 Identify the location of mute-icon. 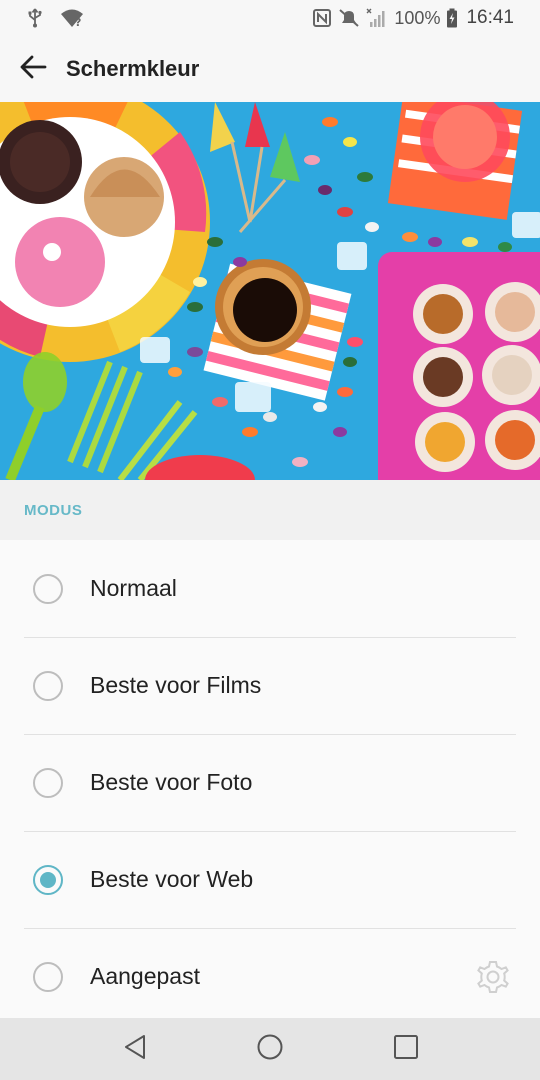
(349, 18).